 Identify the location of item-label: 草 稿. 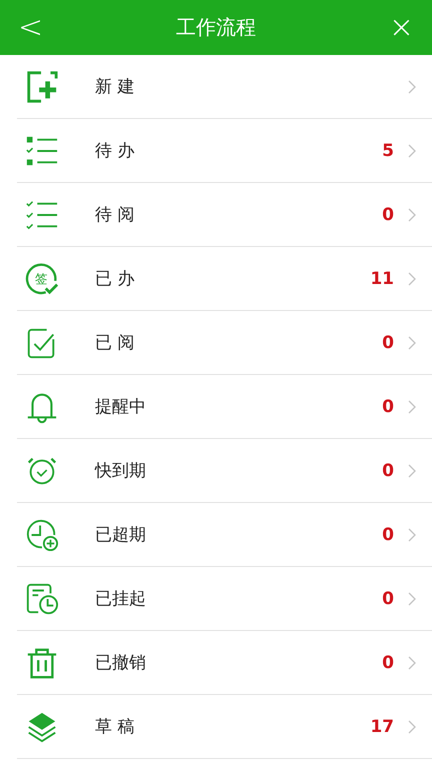
(115, 727).